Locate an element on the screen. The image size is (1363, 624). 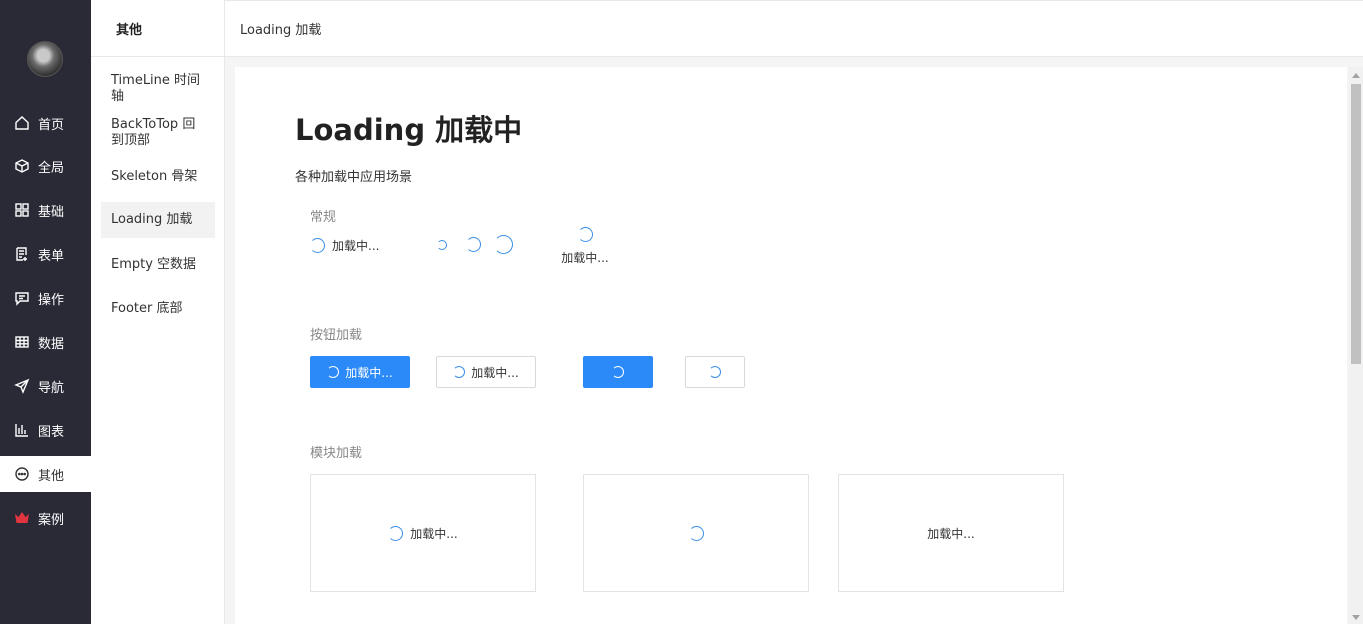
section-label-block: 模块加载 is located at coordinates (336, 453).